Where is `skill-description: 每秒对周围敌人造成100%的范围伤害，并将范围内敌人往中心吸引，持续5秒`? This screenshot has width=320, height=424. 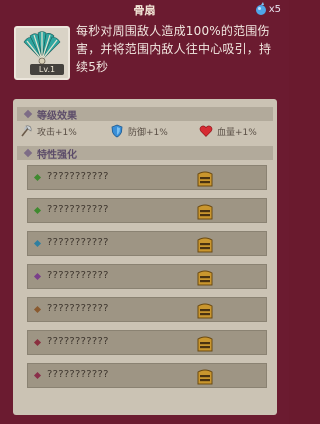
skill-description: 每秒对周围敌人造成100%的范围伤害，并将范围内敌人往中心吸引，持续5秒 is located at coordinates (174, 49).